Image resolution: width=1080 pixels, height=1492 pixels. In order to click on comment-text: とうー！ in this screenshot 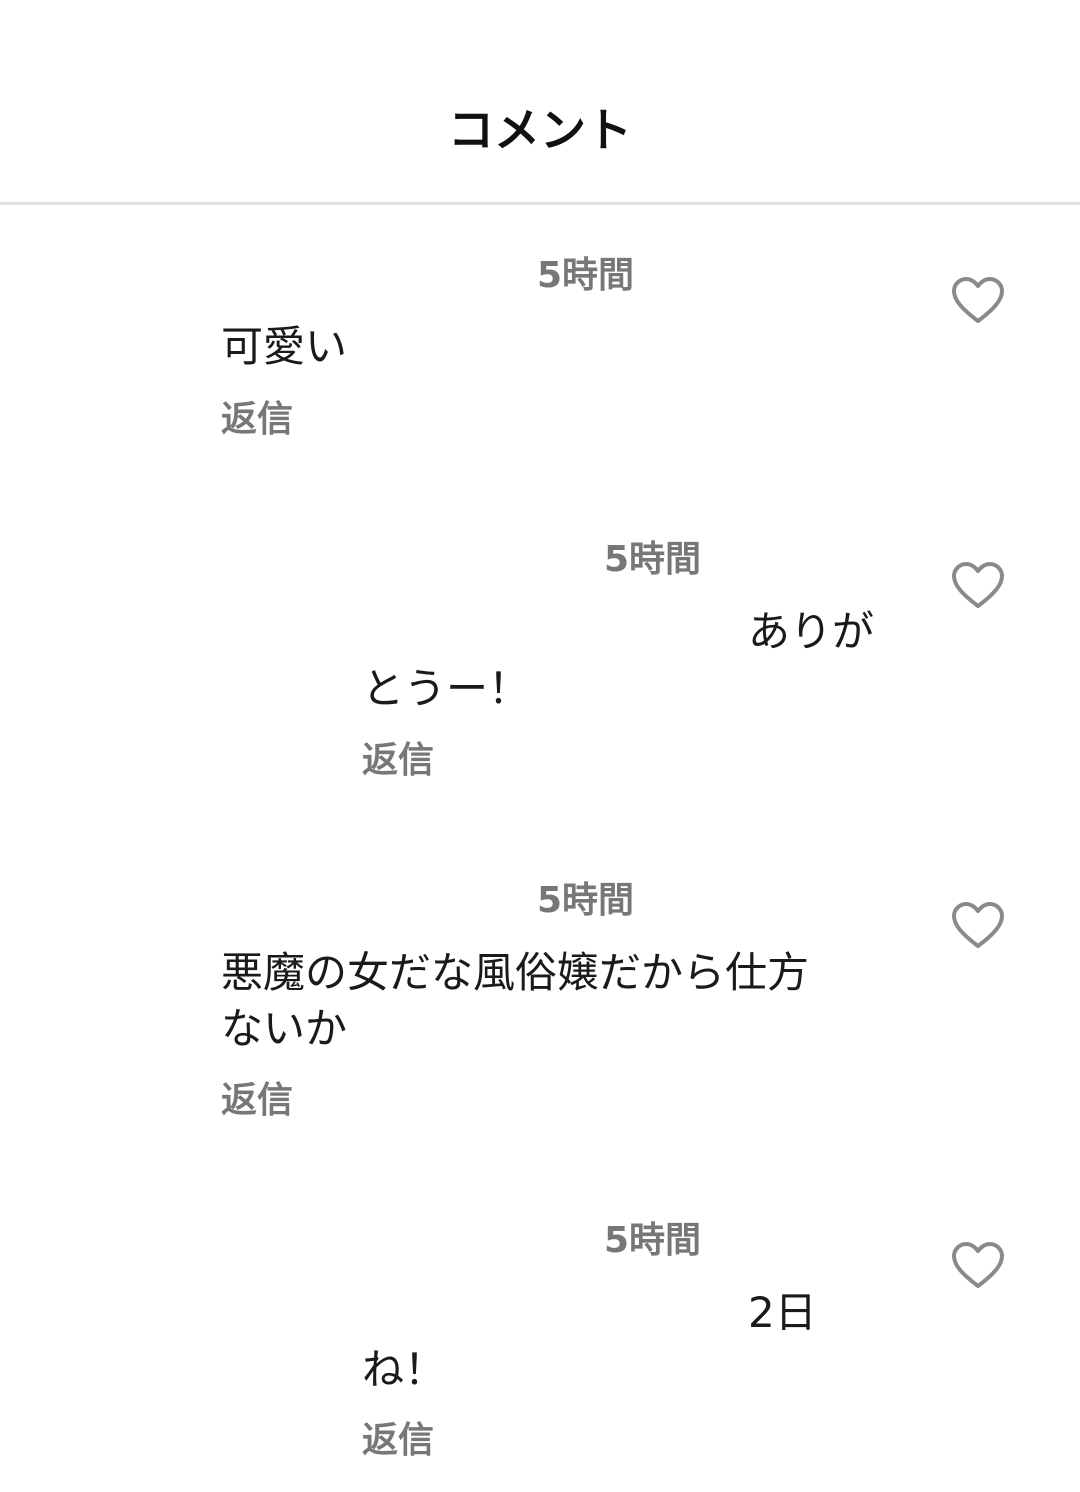, I will do `click(446, 688)`.